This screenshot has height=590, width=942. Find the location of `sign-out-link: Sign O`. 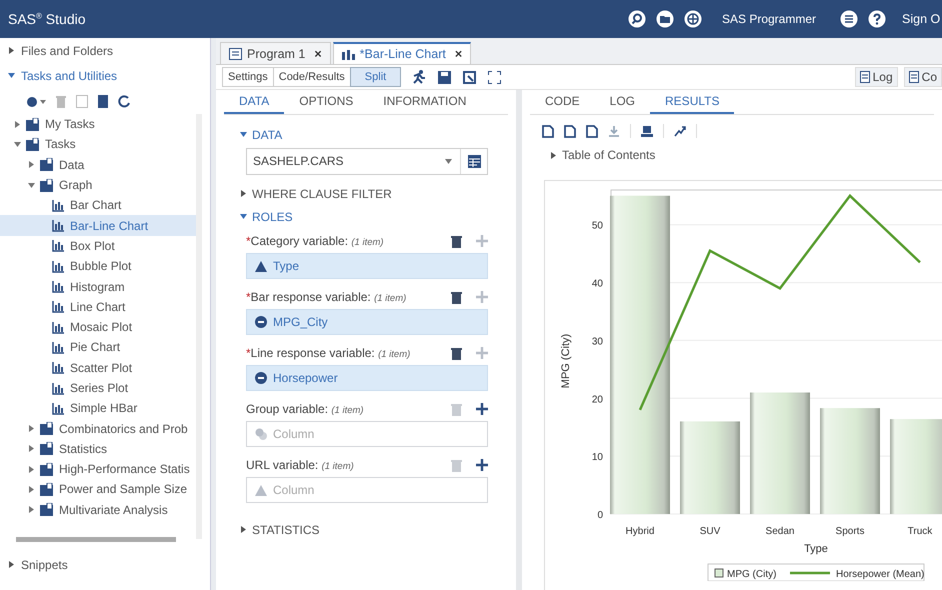

sign-out-link: Sign O is located at coordinates (922, 19).